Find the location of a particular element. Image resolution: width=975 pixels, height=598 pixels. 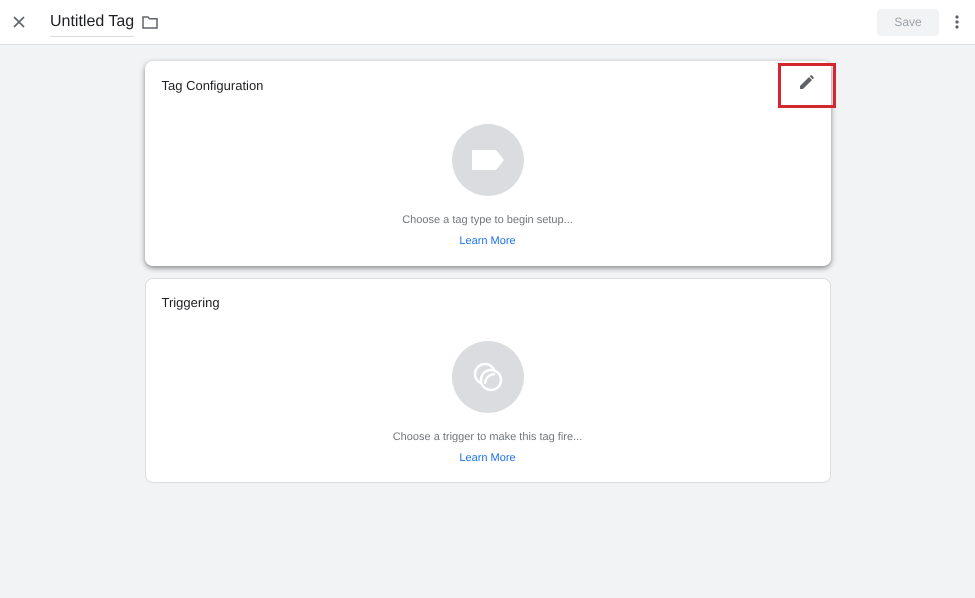

edit-icon is located at coordinates (807, 81).